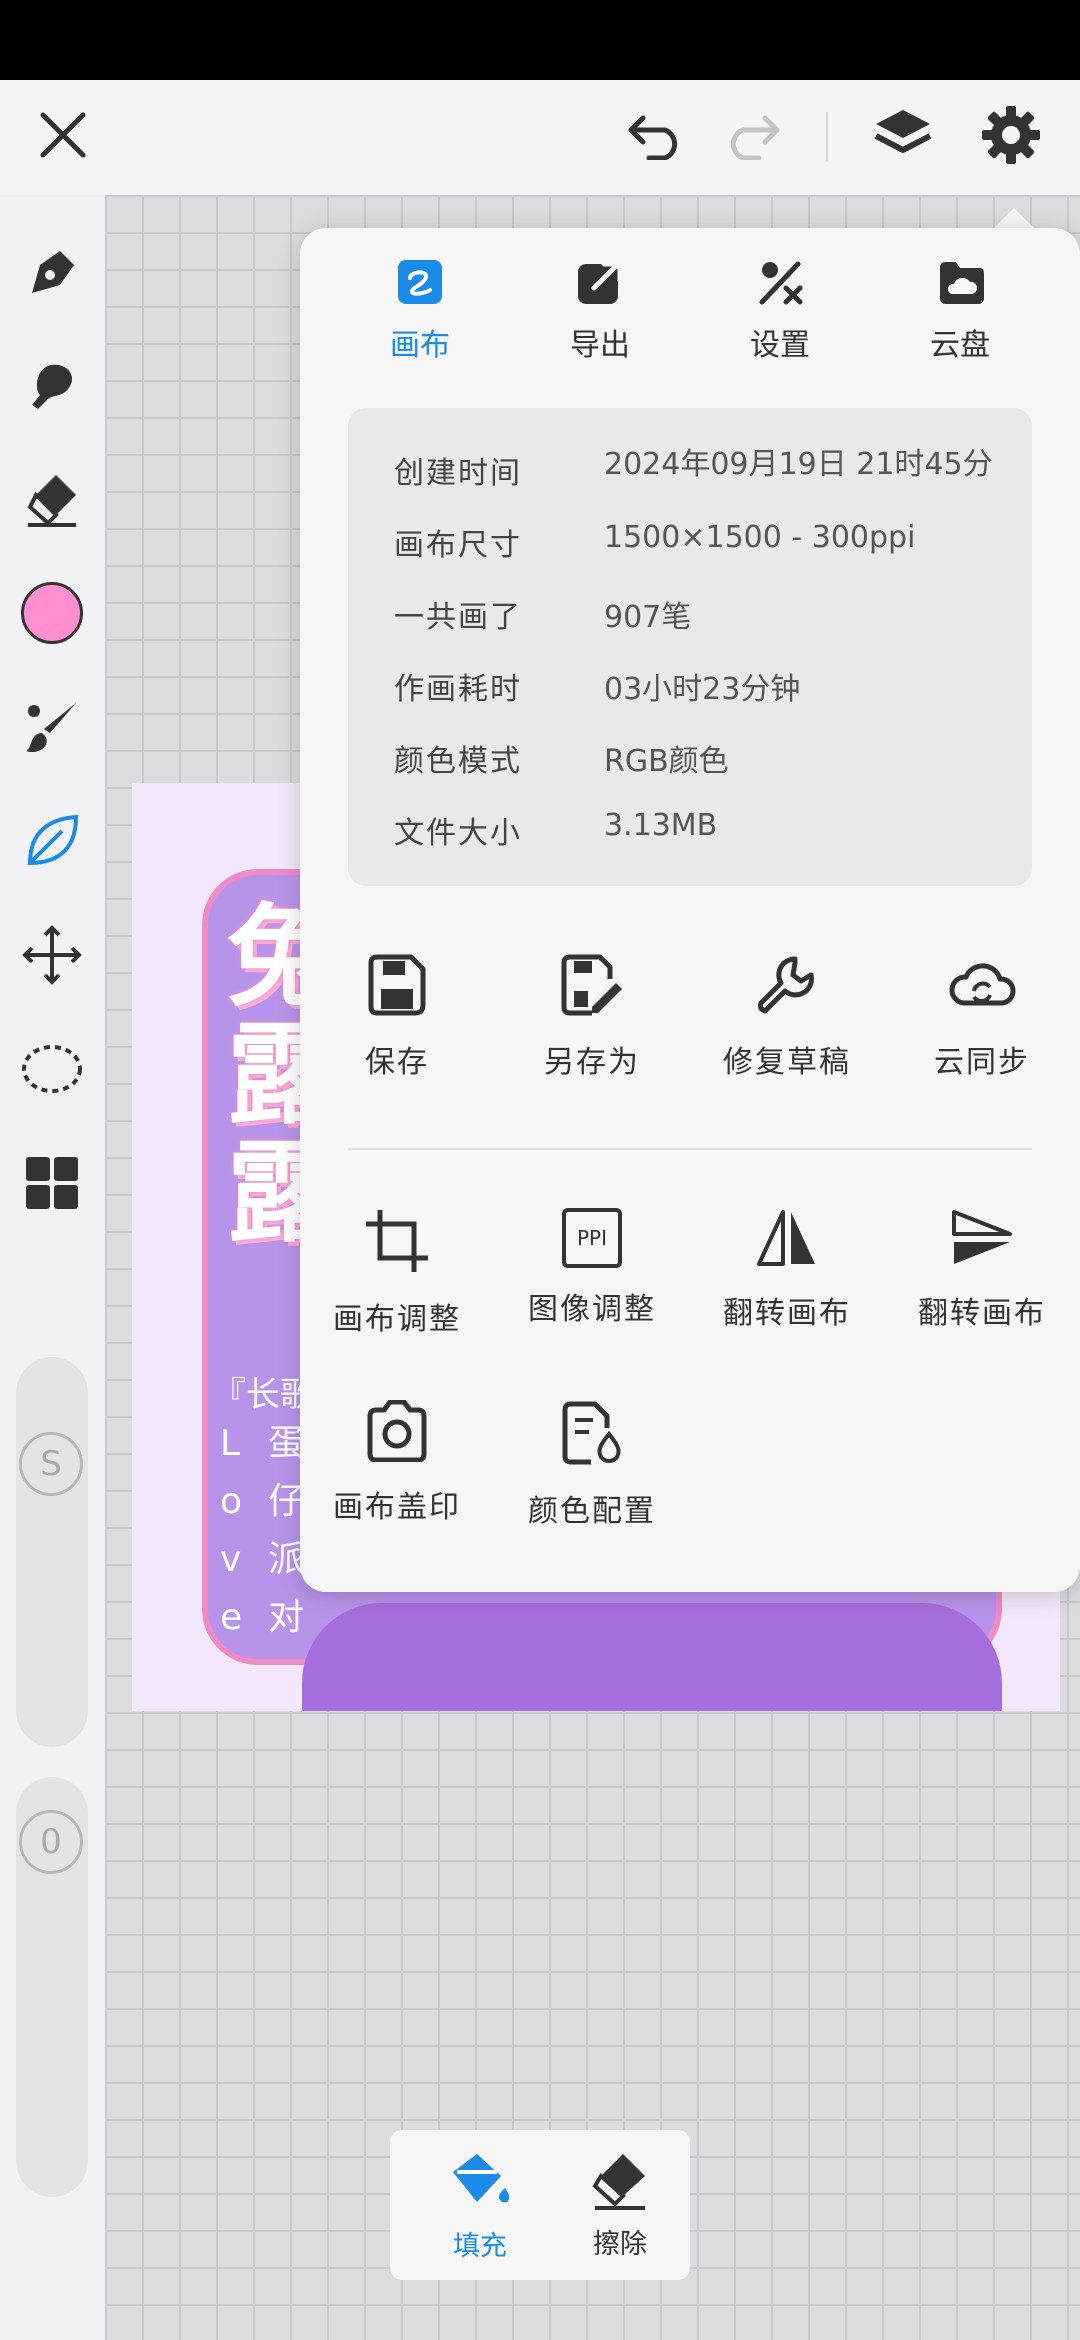 This screenshot has width=1080, height=2340. Describe the element at coordinates (592, 1435) in the screenshot. I see `color-profile-icon` at that location.